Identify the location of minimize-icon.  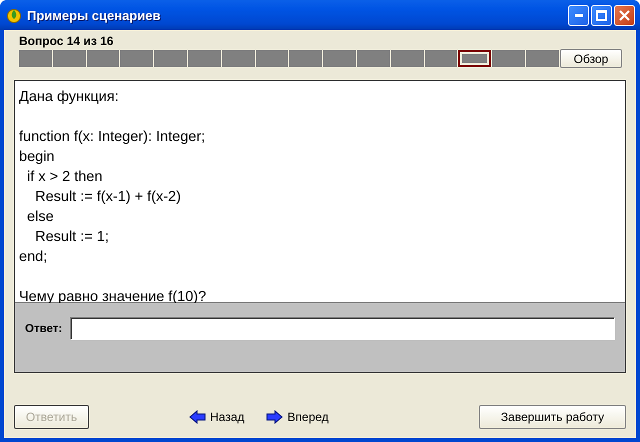
(578, 15).